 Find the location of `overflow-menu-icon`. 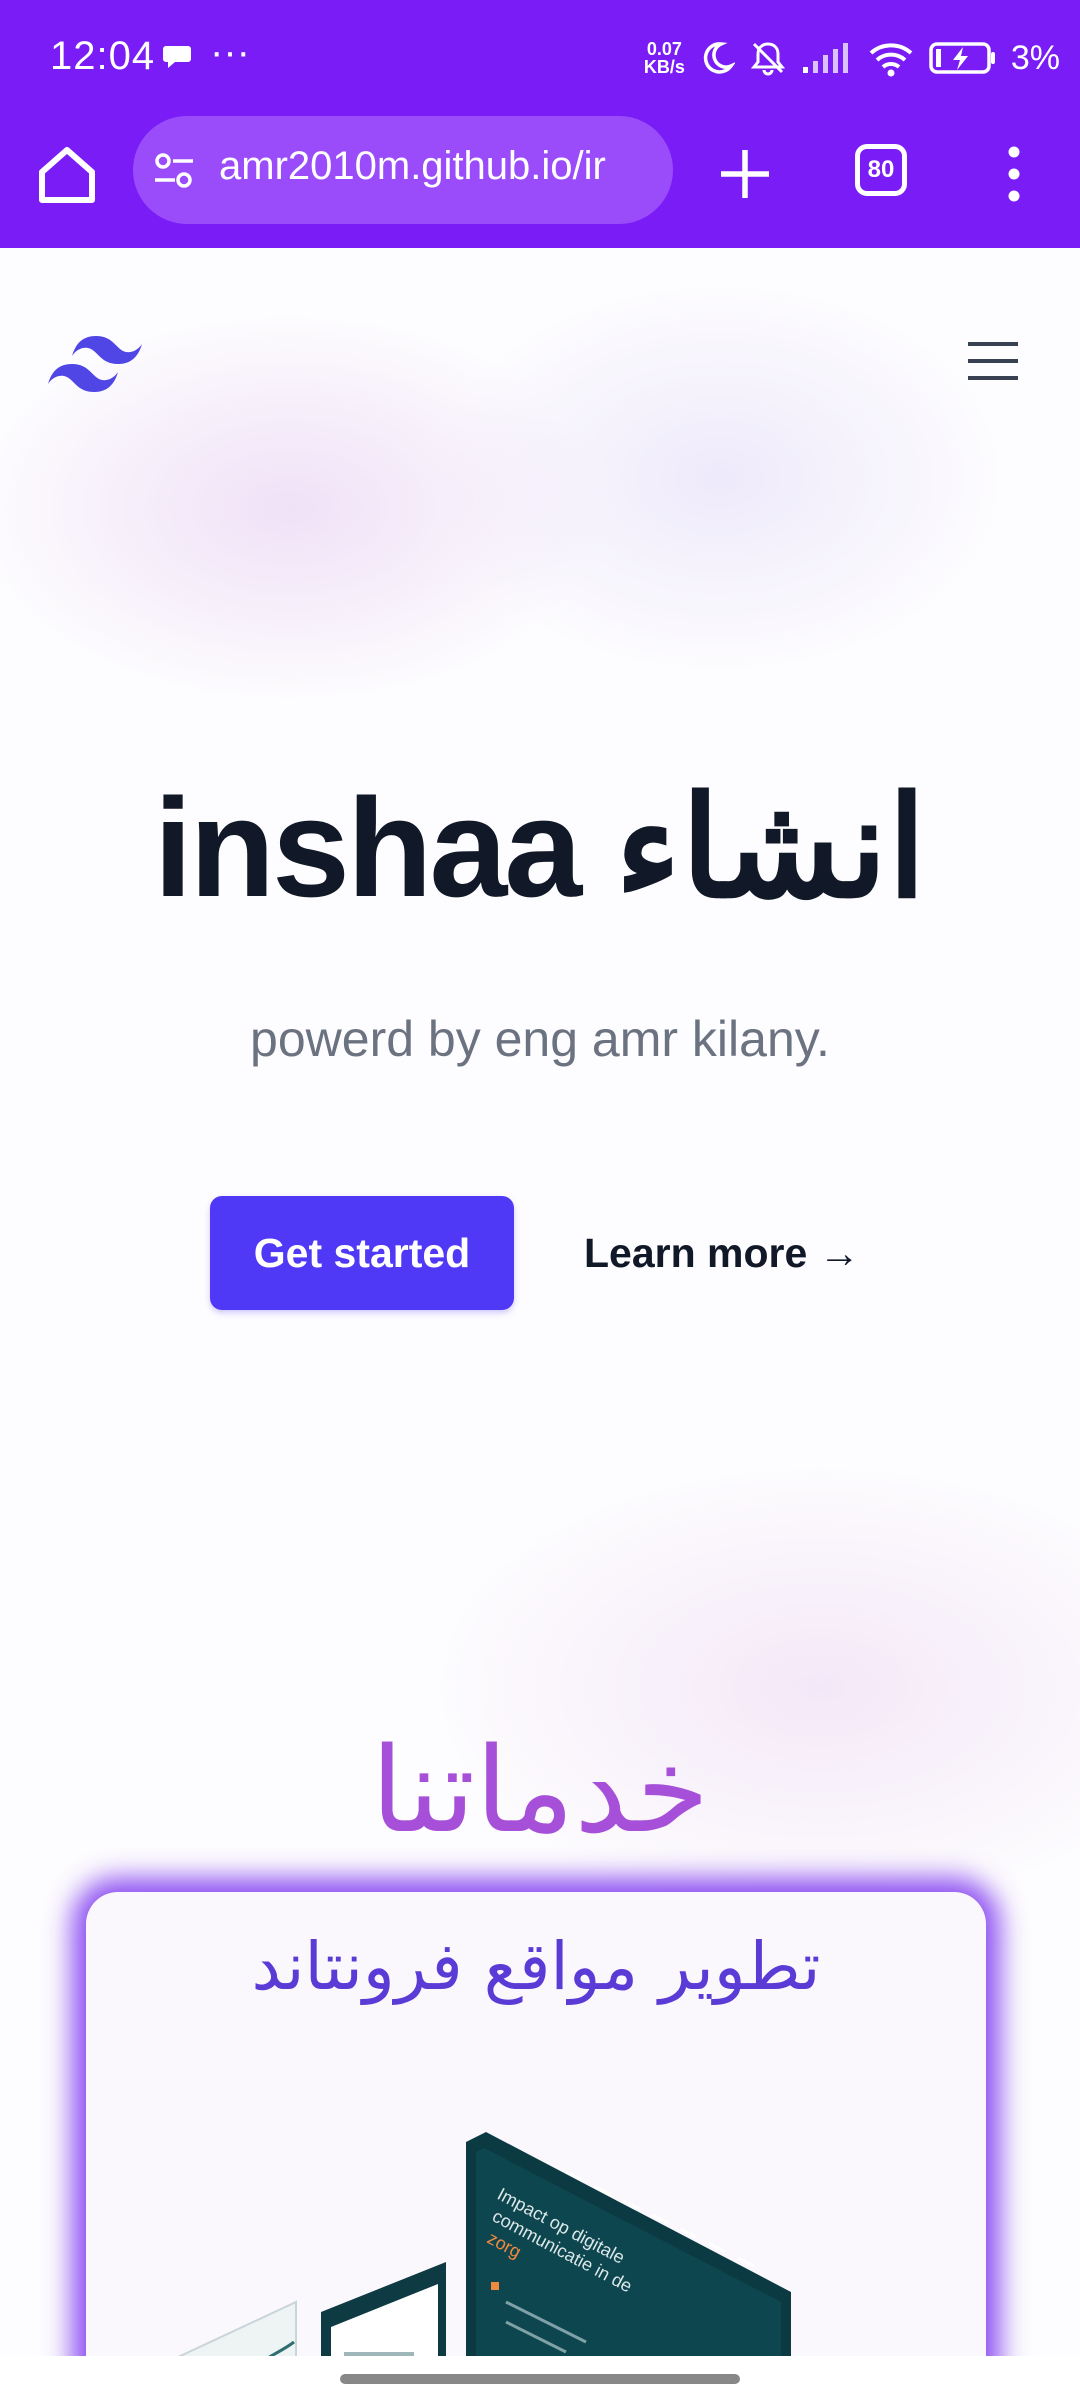

overflow-menu-icon is located at coordinates (1014, 174).